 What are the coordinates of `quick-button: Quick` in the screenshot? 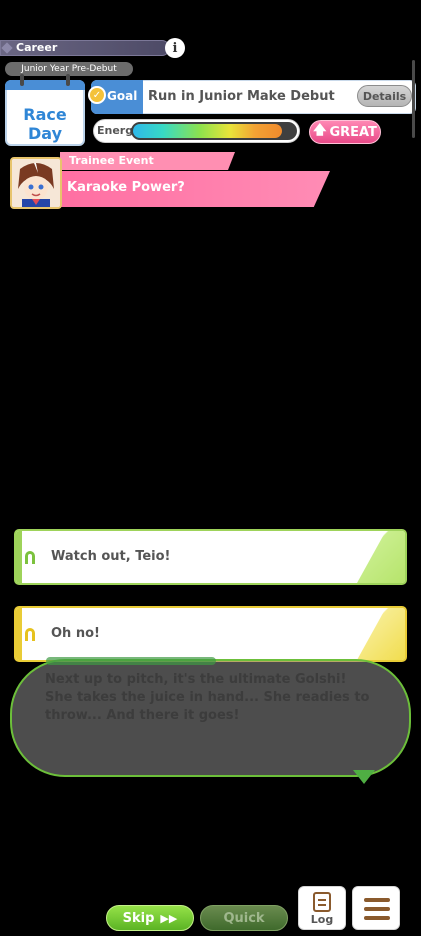 It's located at (244, 918).